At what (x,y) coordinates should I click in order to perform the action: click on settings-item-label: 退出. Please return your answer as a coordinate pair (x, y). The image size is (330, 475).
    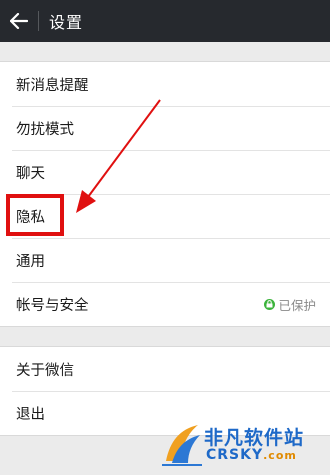
    Looking at the image, I should click on (30, 414).